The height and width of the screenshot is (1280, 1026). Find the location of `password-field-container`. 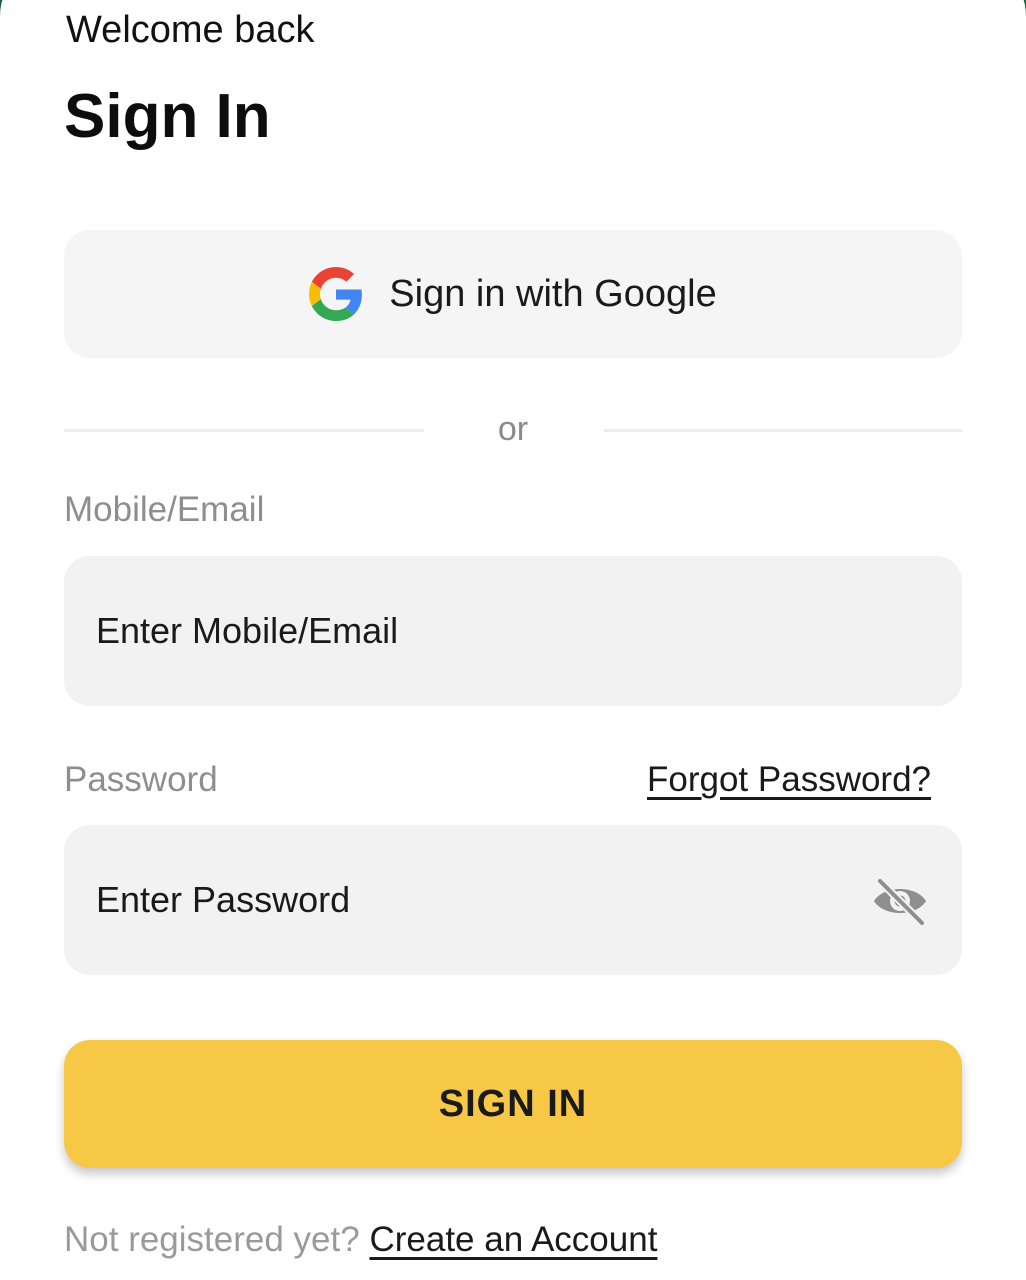

password-field-container is located at coordinates (513, 900).